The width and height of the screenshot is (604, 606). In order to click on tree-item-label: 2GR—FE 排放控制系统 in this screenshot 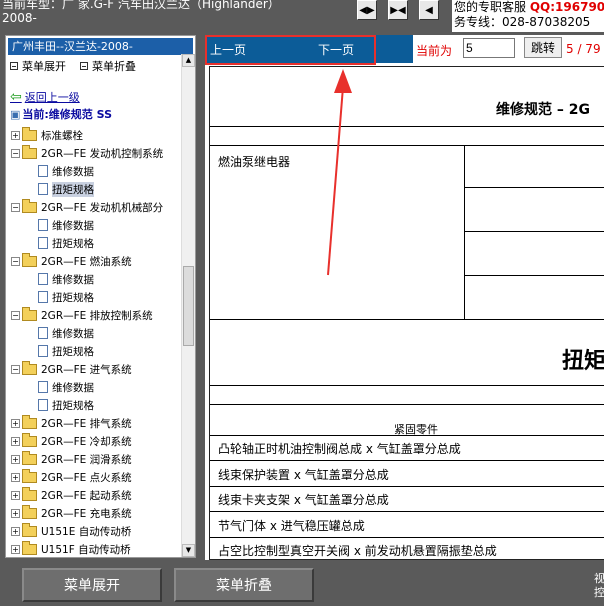, I will do `click(97, 315)`.